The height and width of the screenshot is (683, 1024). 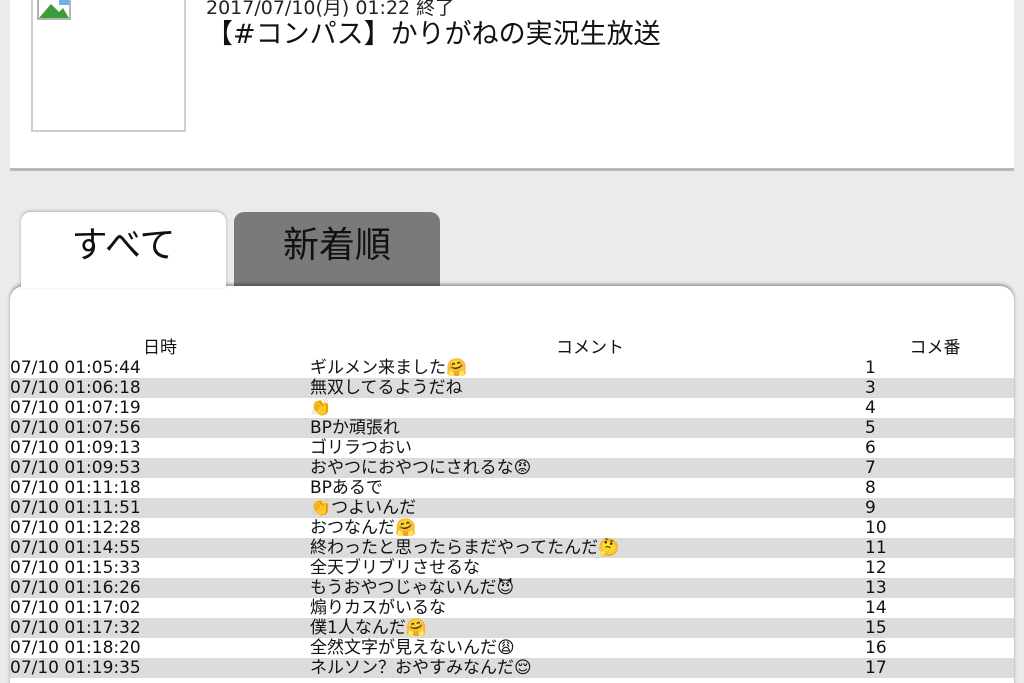 I want to click on table-row: 07/10 01:06:18 無双してるようだね 3, so click(x=512, y=388).